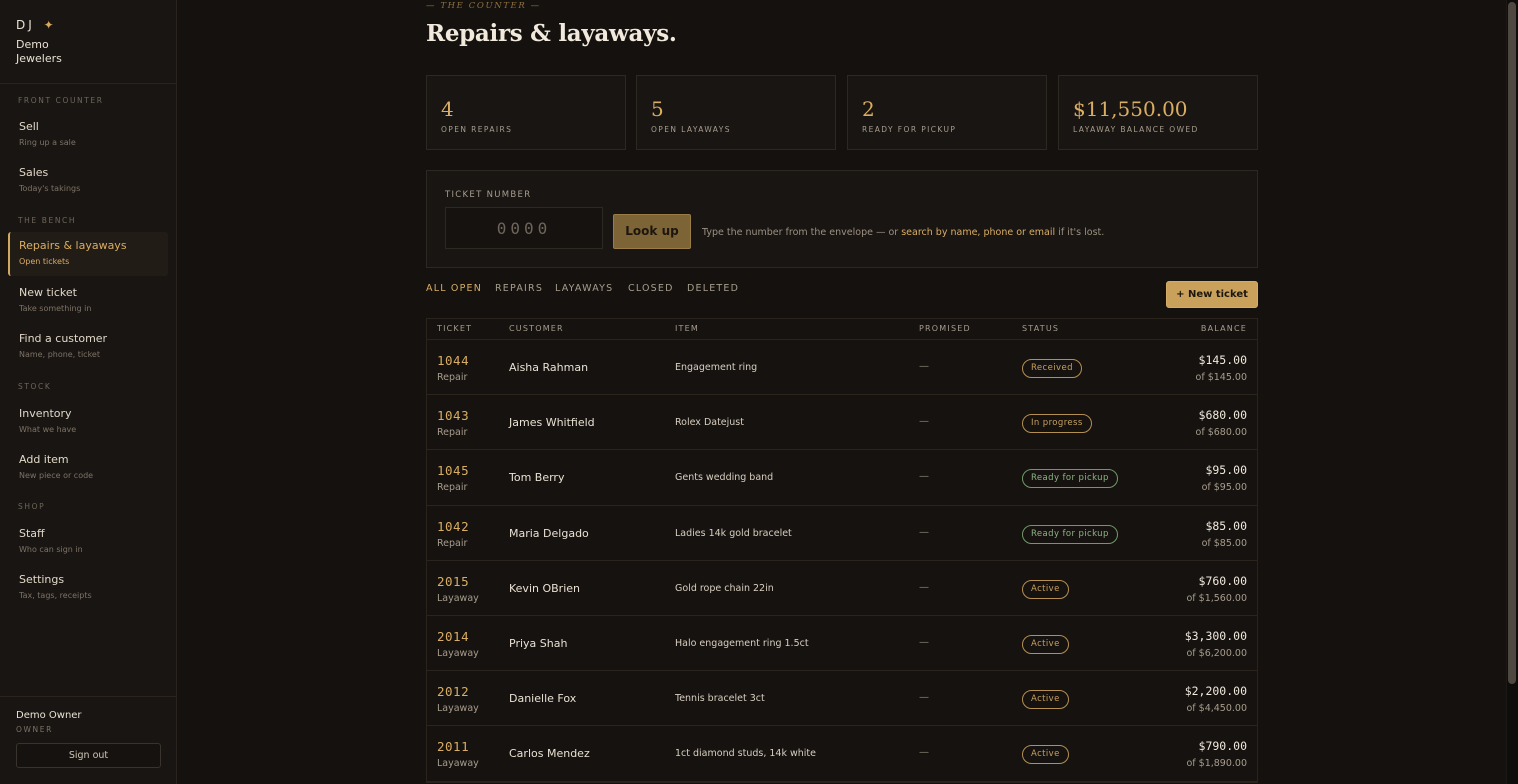 The height and width of the screenshot is (784, 1518). What do you see at coordinates (584, 288) in the screenshot?
I see `tab-layaways: LAYAWAYS` at bounding box center [584, 288].